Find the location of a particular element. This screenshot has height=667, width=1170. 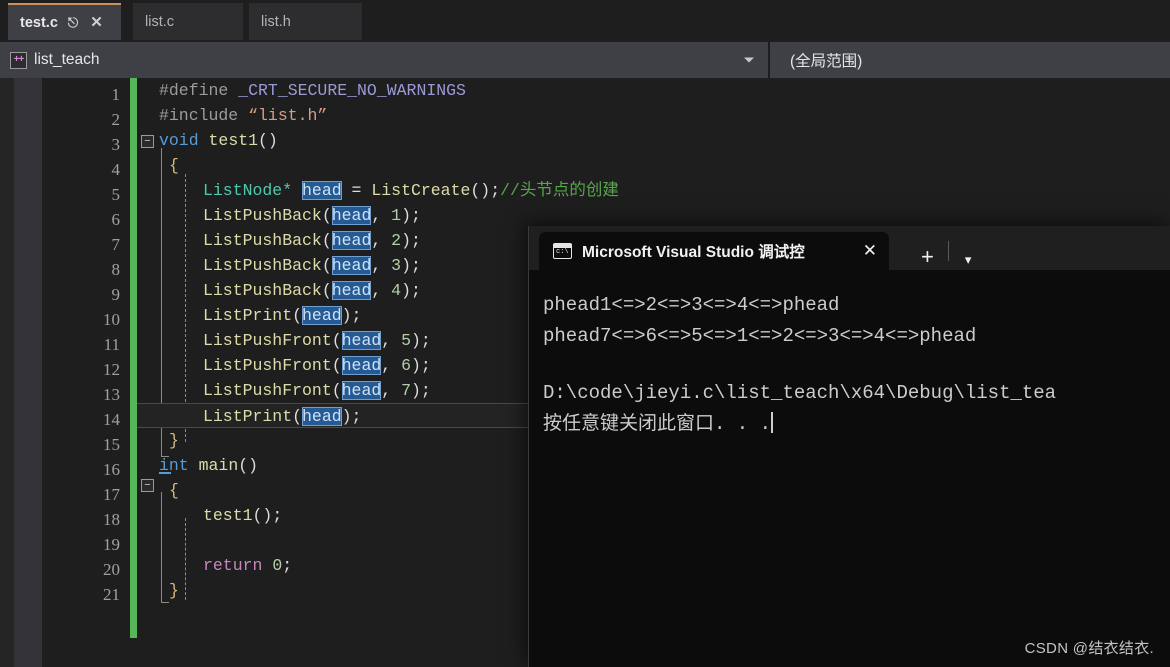

csdn-watermark: CSDN @结衣结衣. is located at coordinates (1089, 648).